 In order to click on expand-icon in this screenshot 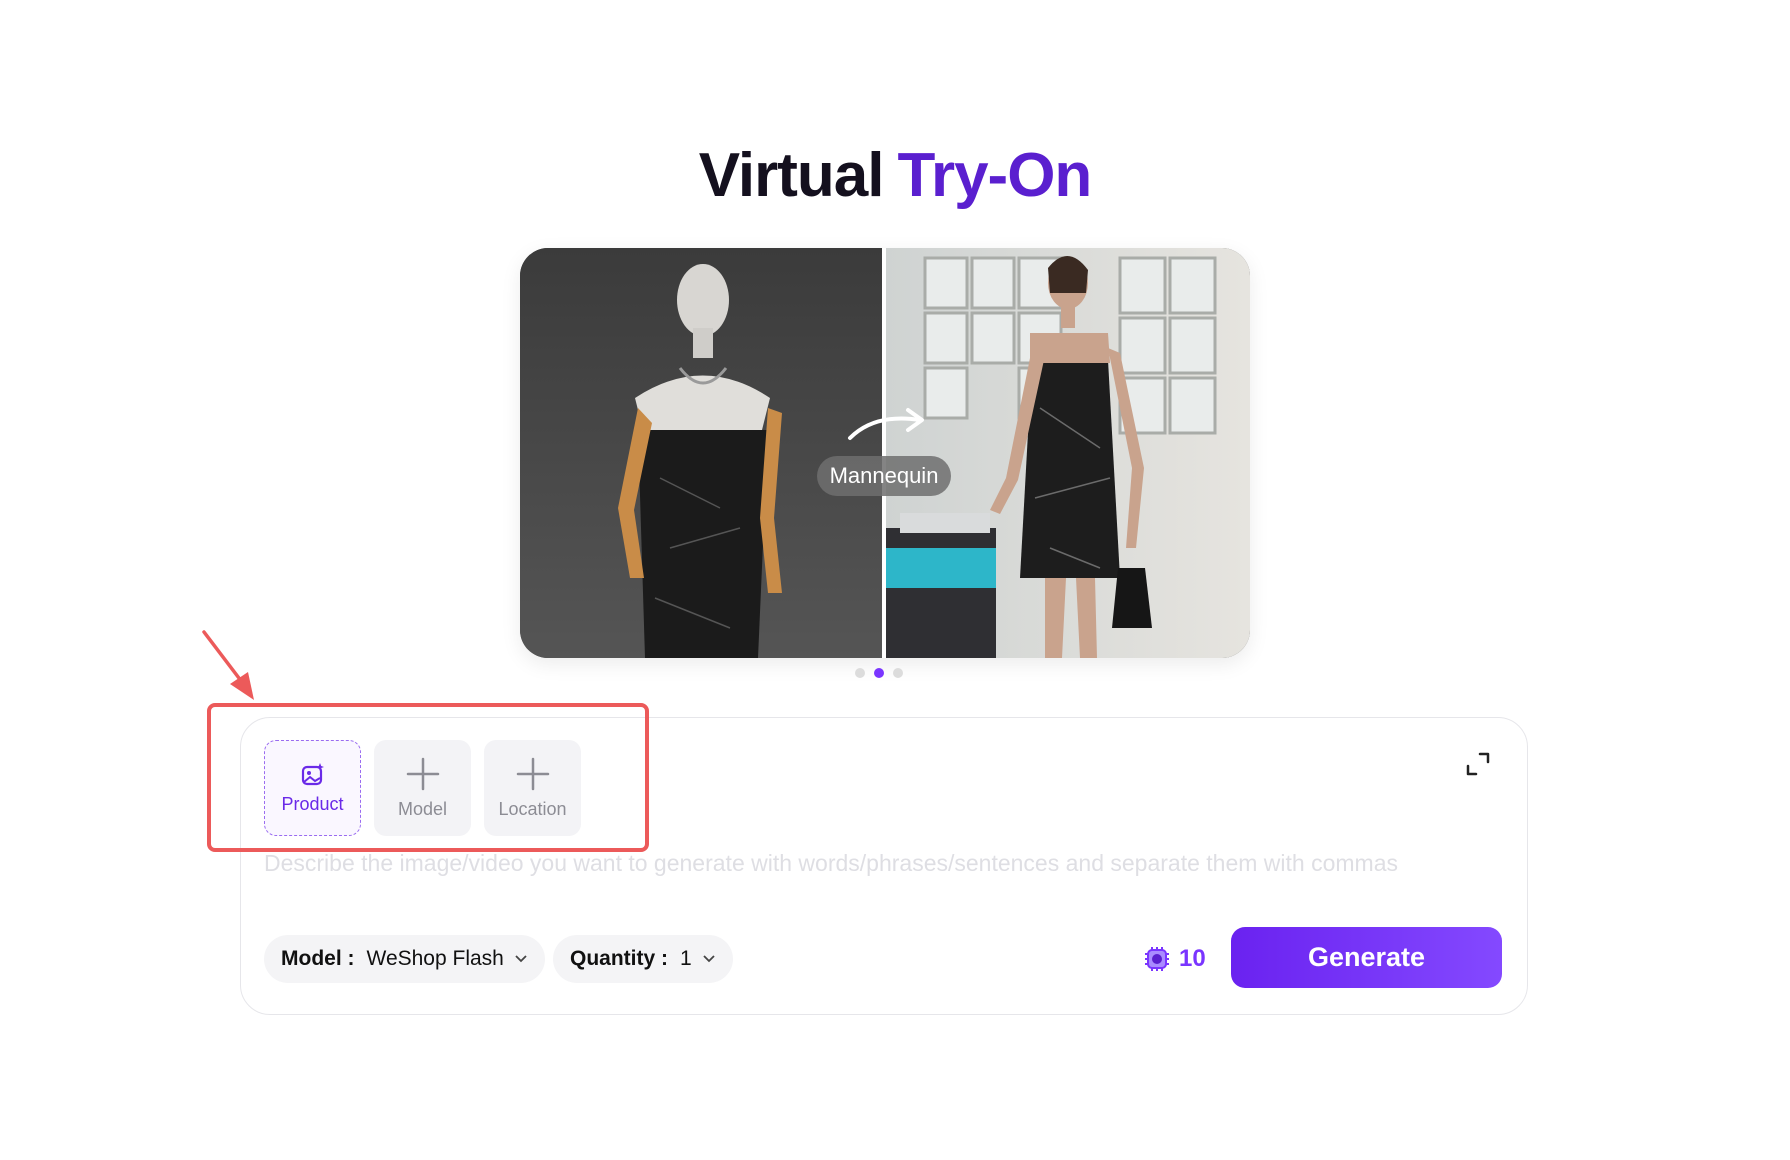, I will do `click(1478, 764)`.